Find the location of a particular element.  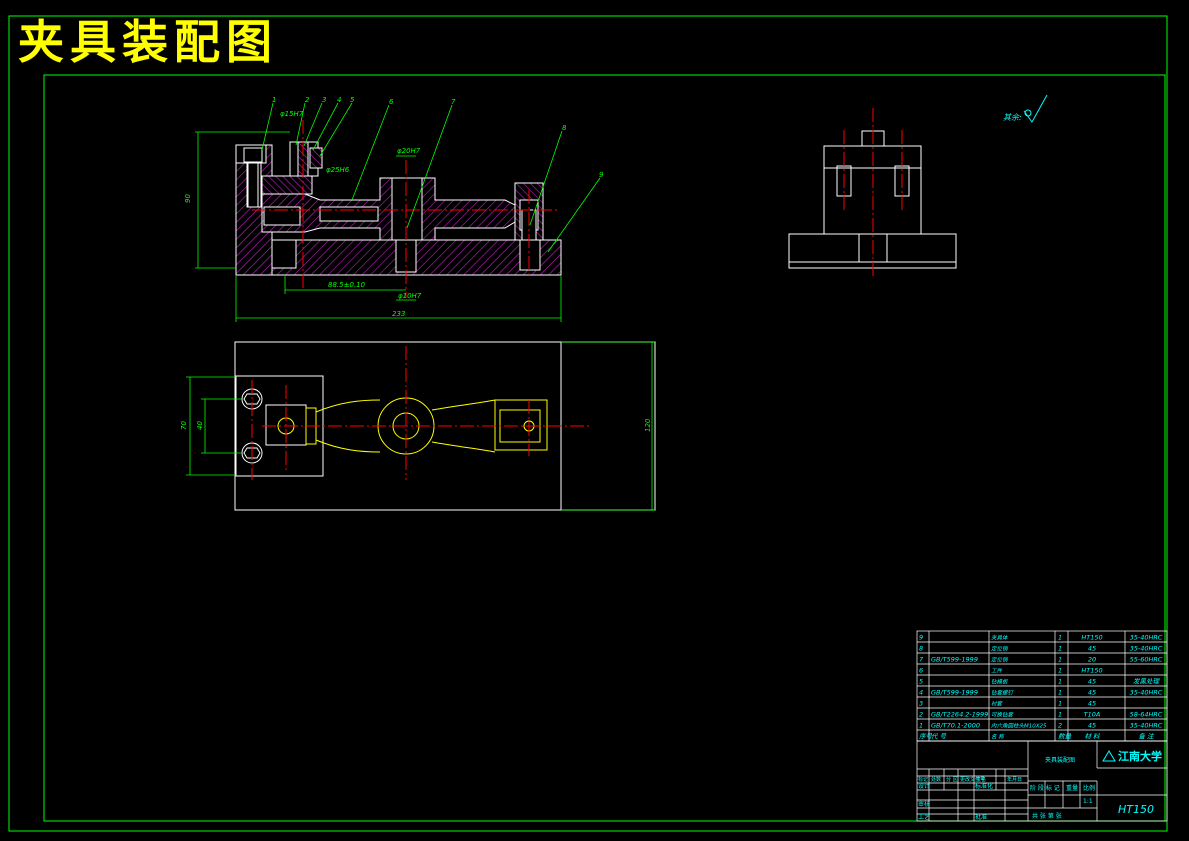

dim-120: 120 is located at coordinates (648, 425).